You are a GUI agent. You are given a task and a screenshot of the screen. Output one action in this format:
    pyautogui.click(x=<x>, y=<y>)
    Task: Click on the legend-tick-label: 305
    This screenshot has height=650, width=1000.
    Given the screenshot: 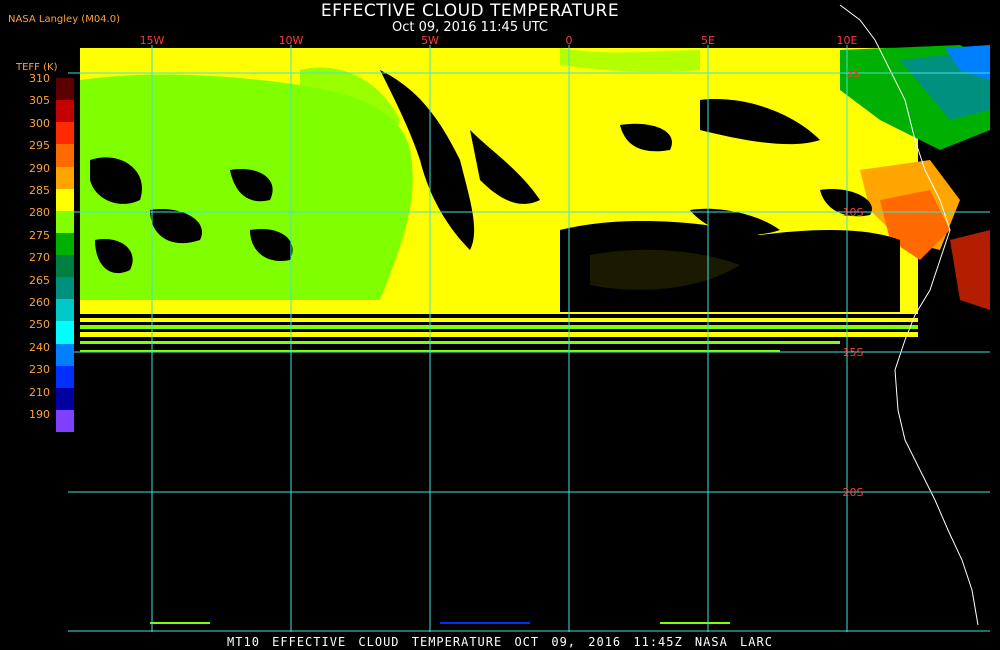 What is the action you would take?
    pyautogui.click(x=39, y=101)
    